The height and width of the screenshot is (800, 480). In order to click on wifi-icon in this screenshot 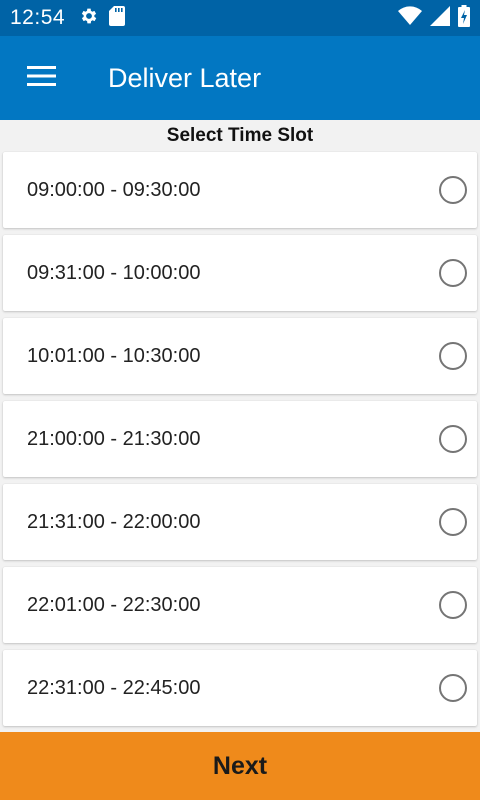, I will do `click(410, 18)`.